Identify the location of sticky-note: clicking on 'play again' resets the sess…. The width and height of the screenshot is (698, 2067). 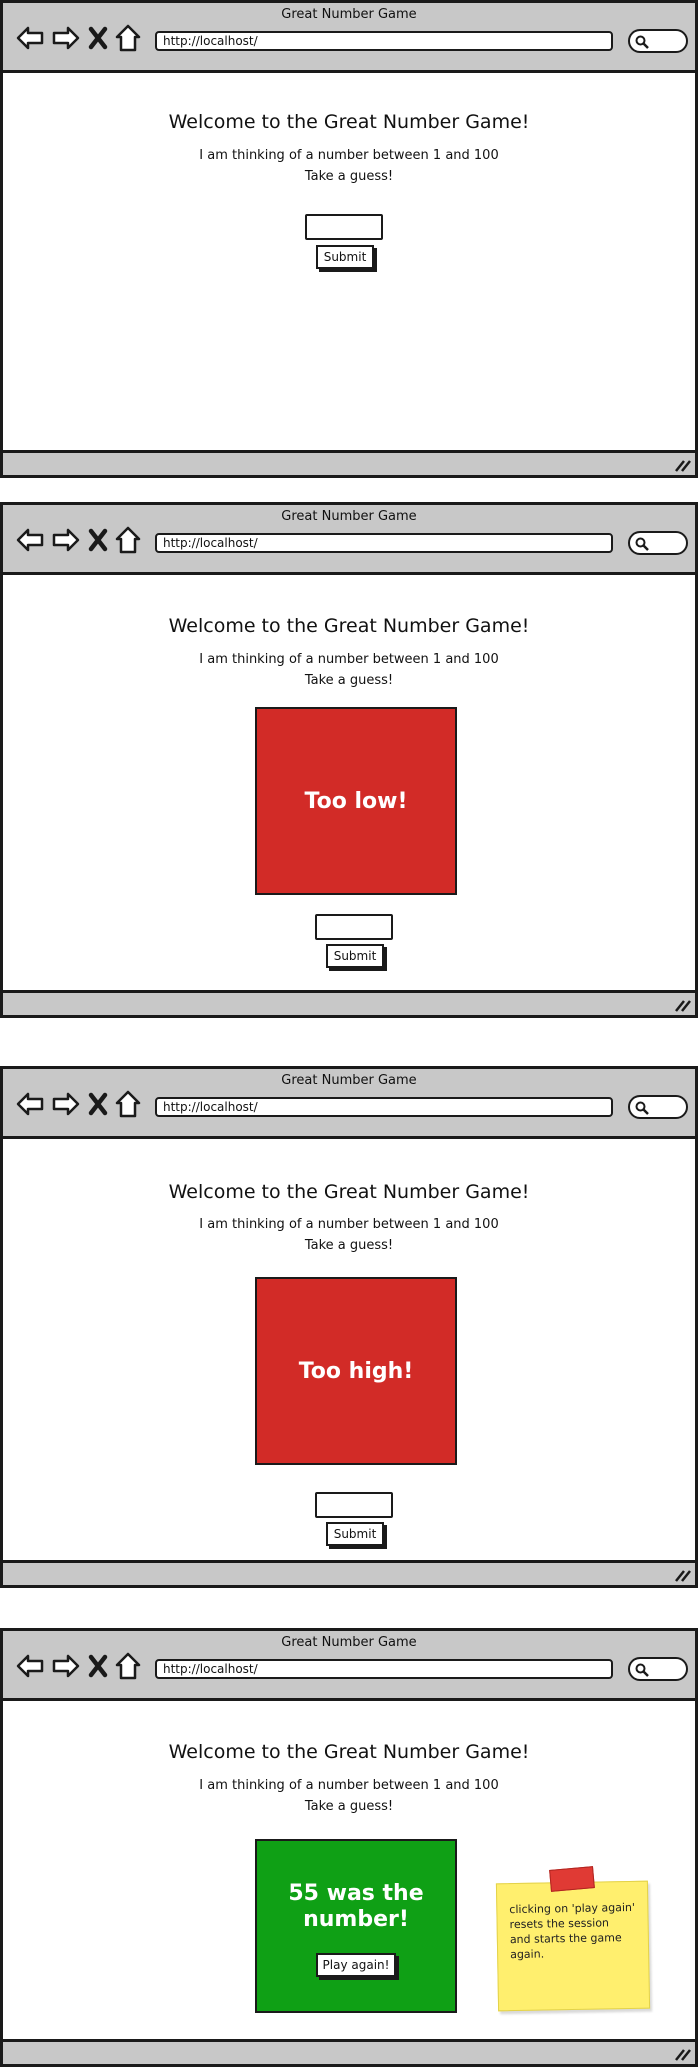
(573, 1946).